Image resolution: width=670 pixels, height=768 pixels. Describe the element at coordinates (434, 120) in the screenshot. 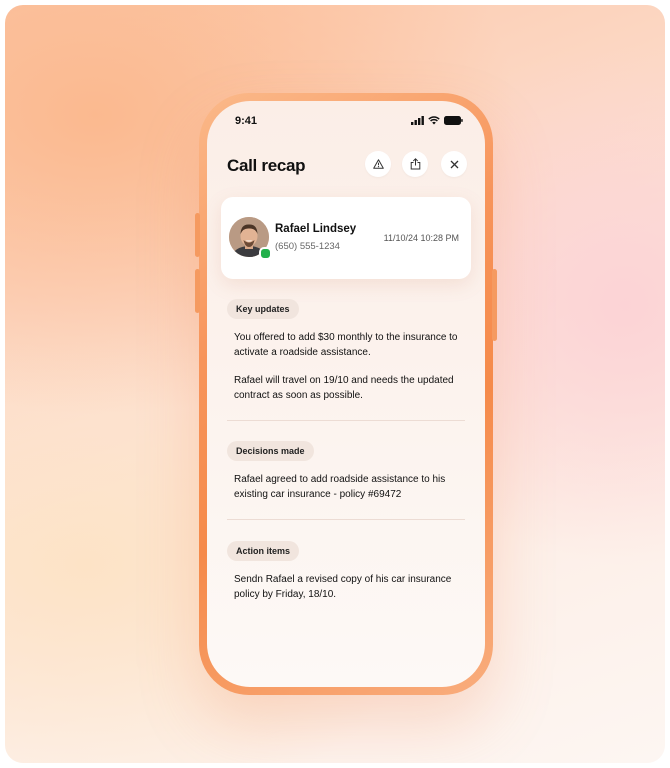

I see `wifi-icon` at that location.